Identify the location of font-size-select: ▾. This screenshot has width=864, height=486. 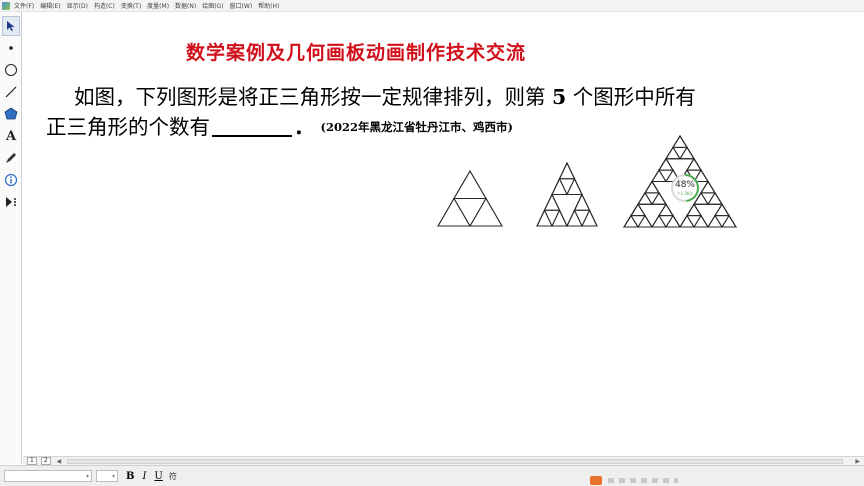
(107, 476).